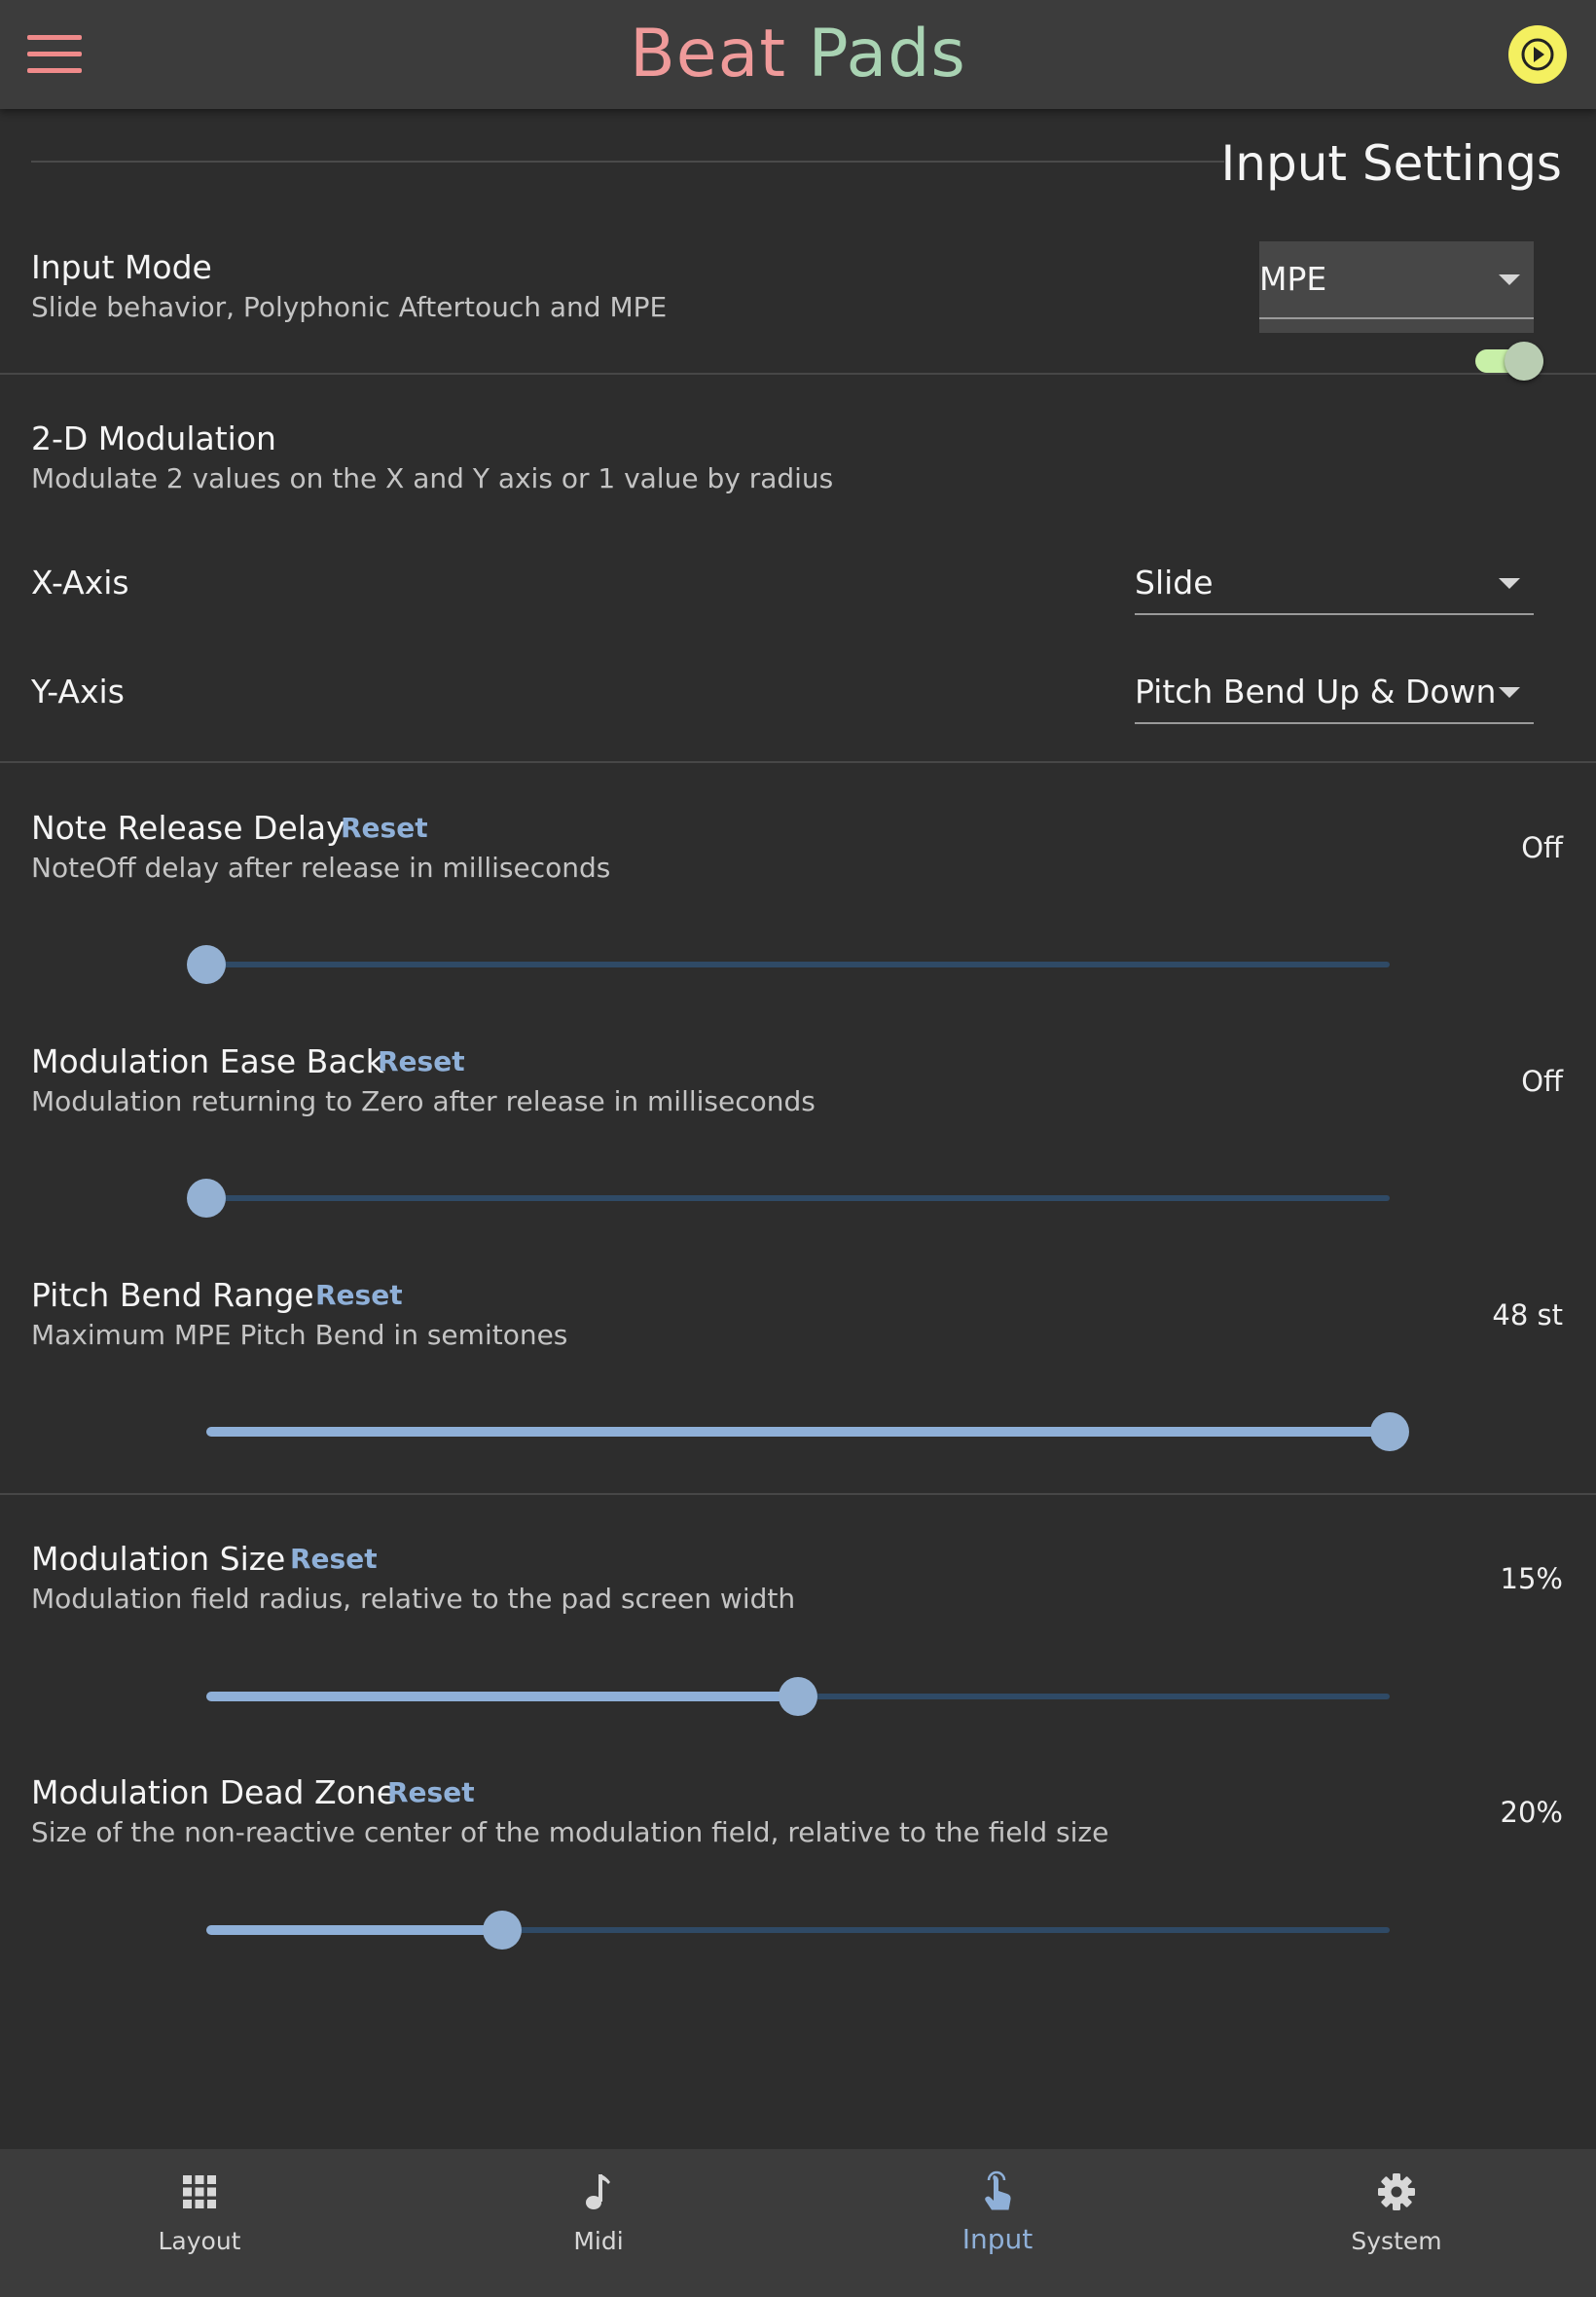 Image resolution: width=1596 pixels, height=2297 pixels. I want to click on y-axis-value: Pitch Bend Up & Down, so click(1316, 692).